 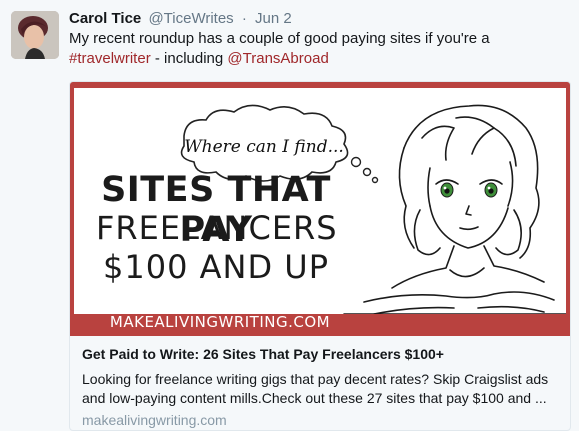 What do you see at coordinates (319, 19) in the screenshot?
I see `tweet-header: Carol Tice @TiceWrites · Jun 2` at bounding box center [319, 19].